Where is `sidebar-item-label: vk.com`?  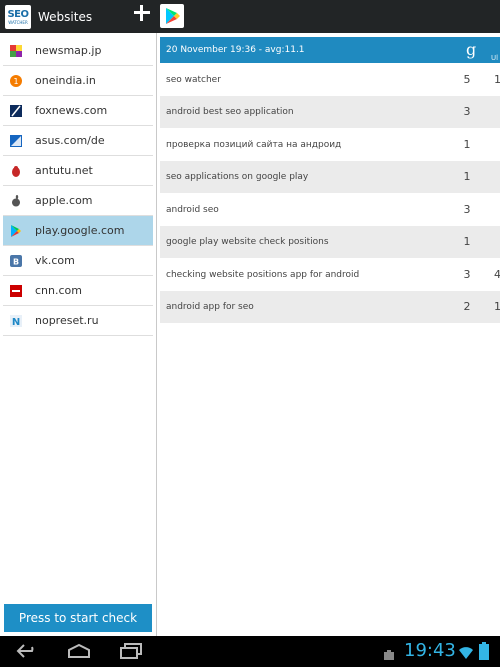
sidebar-item-label: vk.com is located at coordinates (55, 260).